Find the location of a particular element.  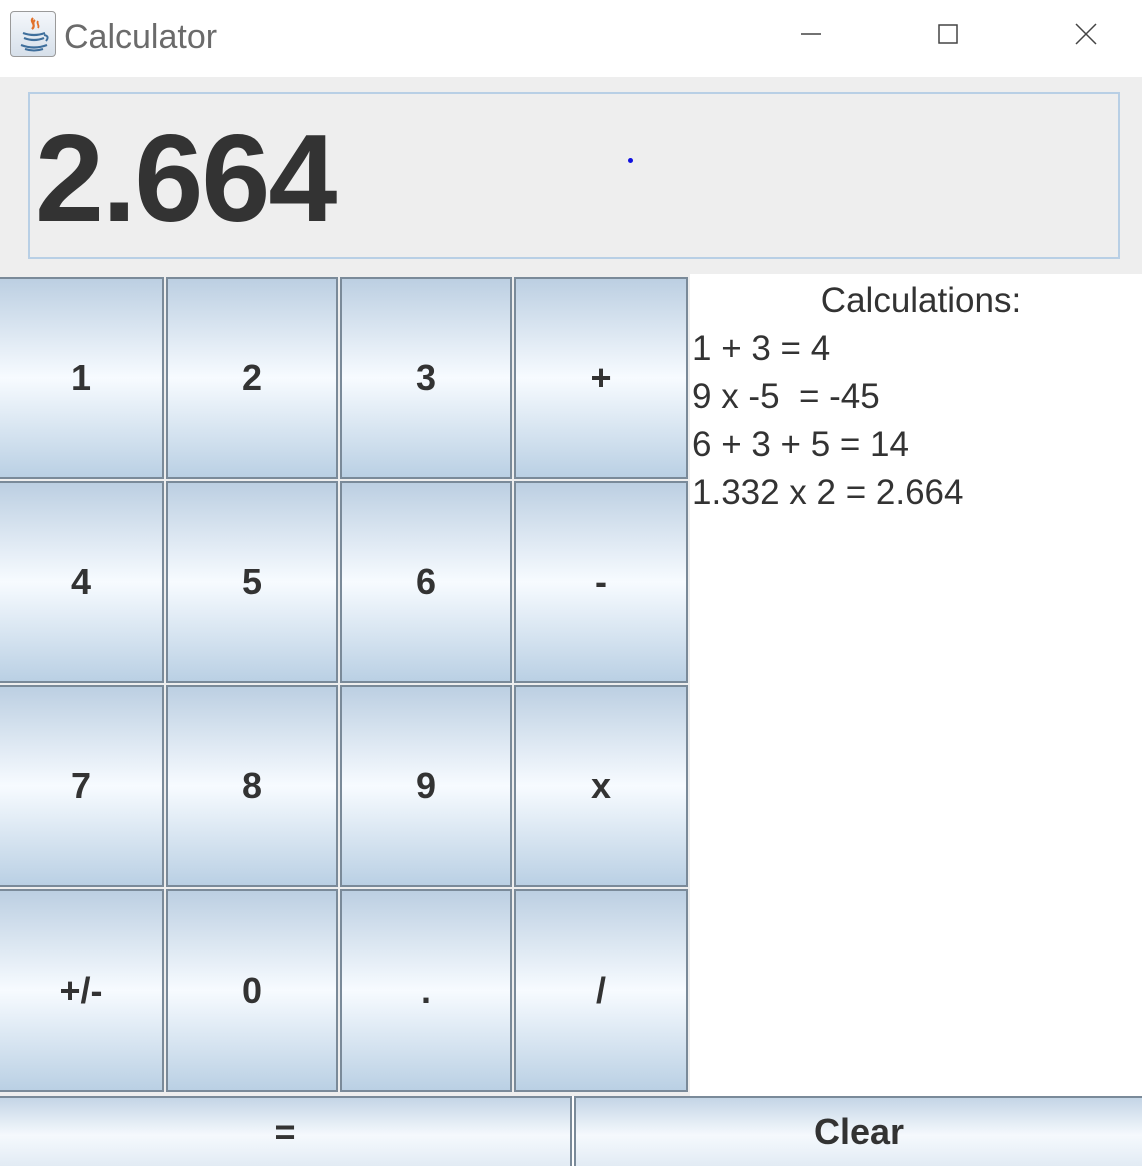

key-plus: + is located at coordinates (601, 378).